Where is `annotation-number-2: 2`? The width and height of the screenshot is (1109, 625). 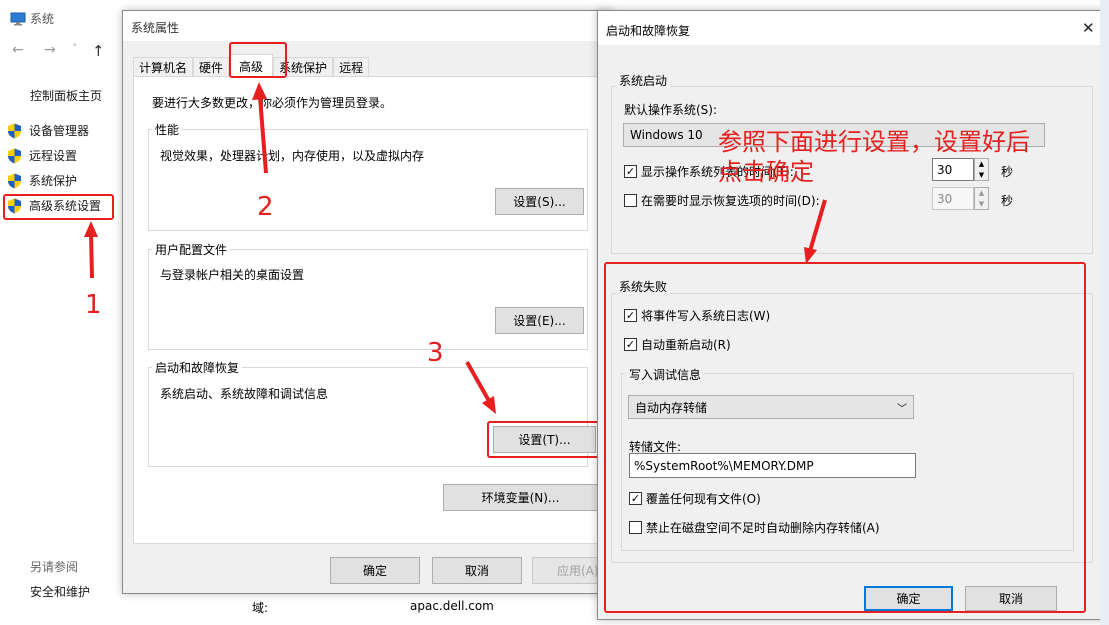 annotation-number-2: 2 is located at coordinates (265, 207).